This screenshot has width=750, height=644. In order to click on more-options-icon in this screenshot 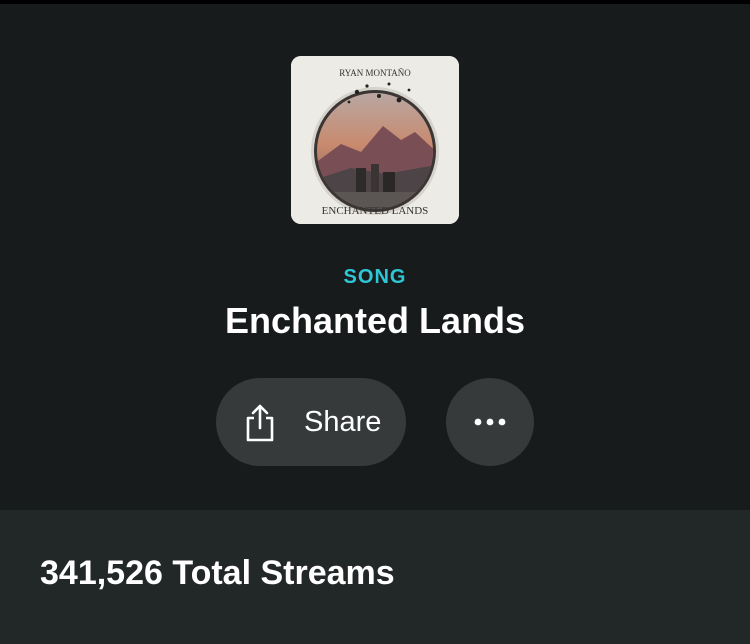, I will do `click(490, 422)`.